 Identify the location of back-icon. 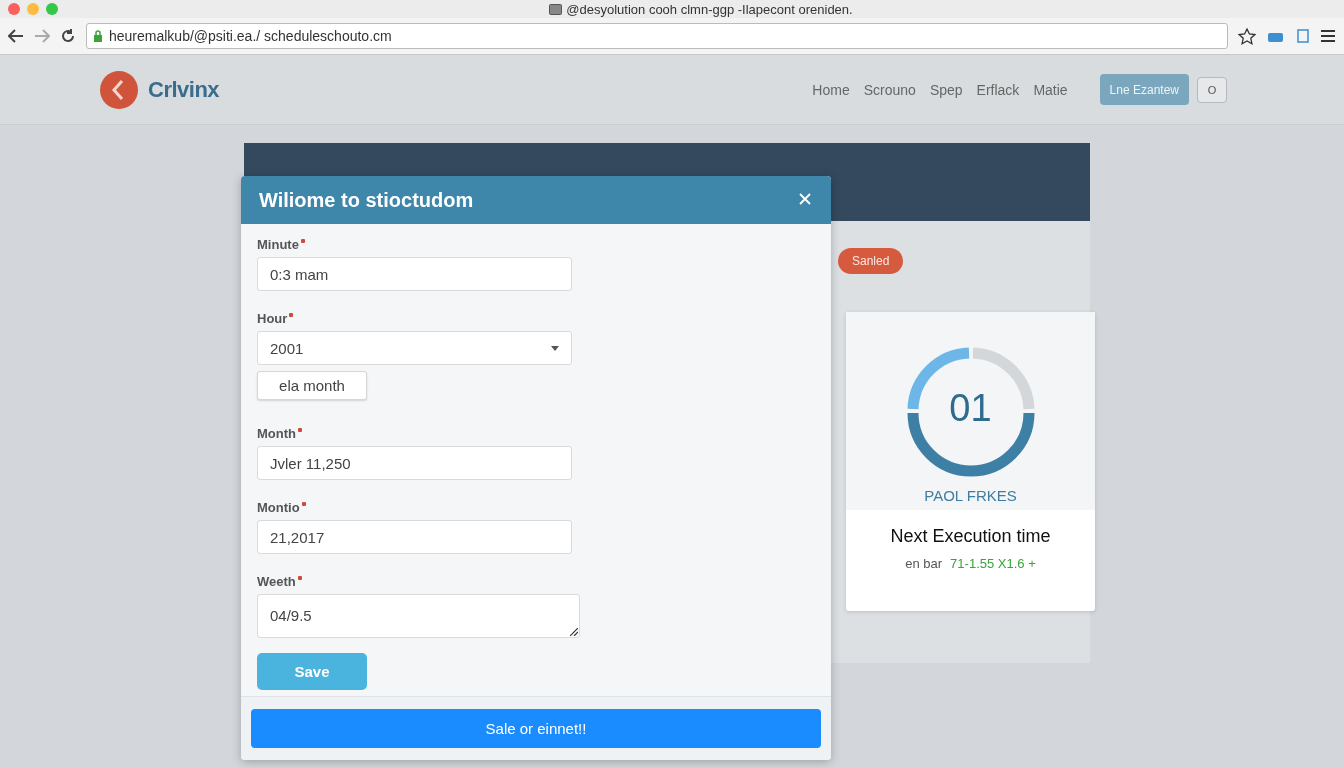
(16, 36).